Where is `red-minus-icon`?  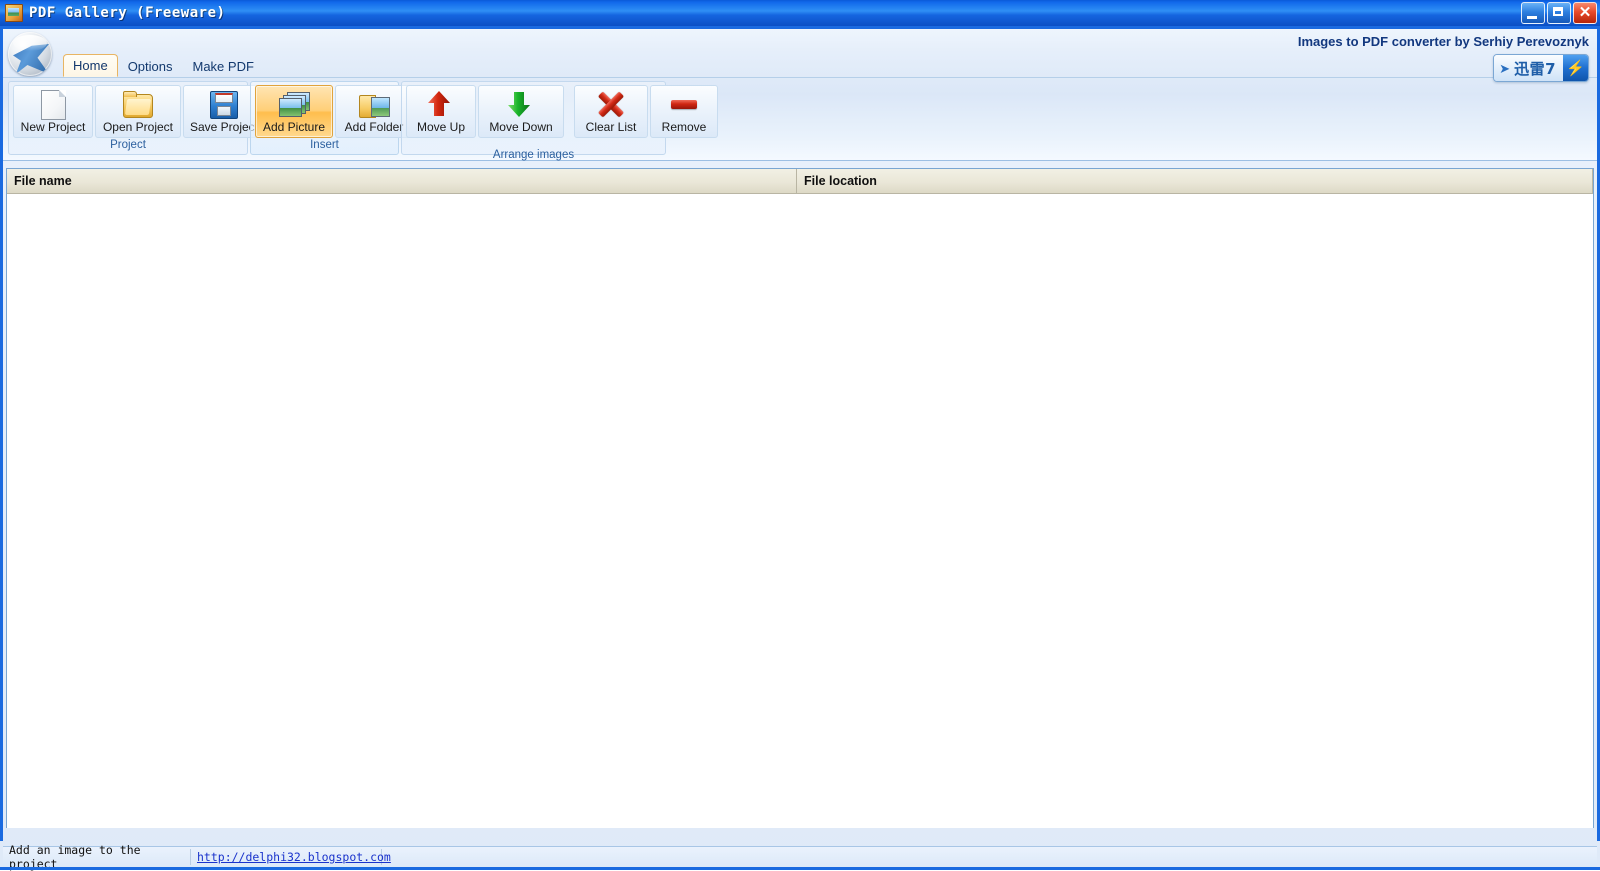
red-minus-icon is located at coordinates (684, 104).